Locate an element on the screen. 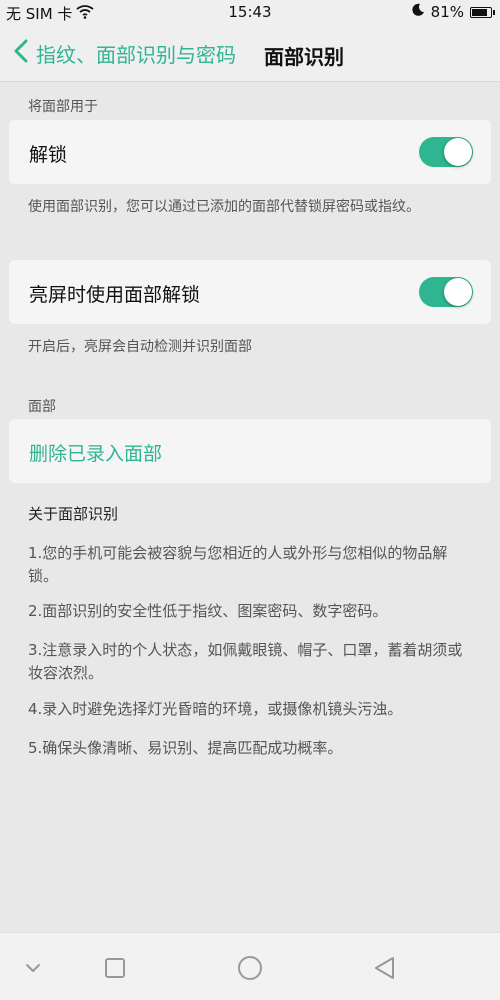 This screenshot has height=1000, width=500. screen-on-unlock-row: 亮屏时使用面部解锁 is located at coordinates (250, 292).